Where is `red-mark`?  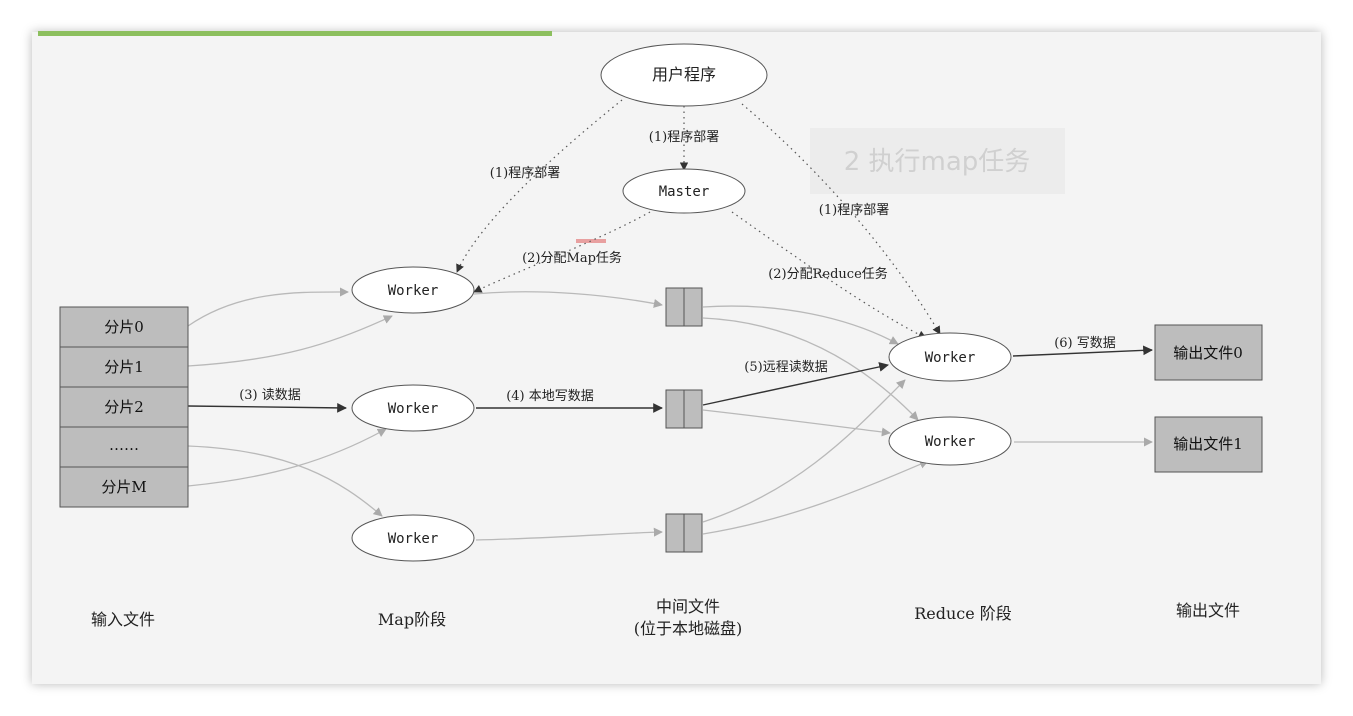 red-mark is located at coordinates (591, 241).